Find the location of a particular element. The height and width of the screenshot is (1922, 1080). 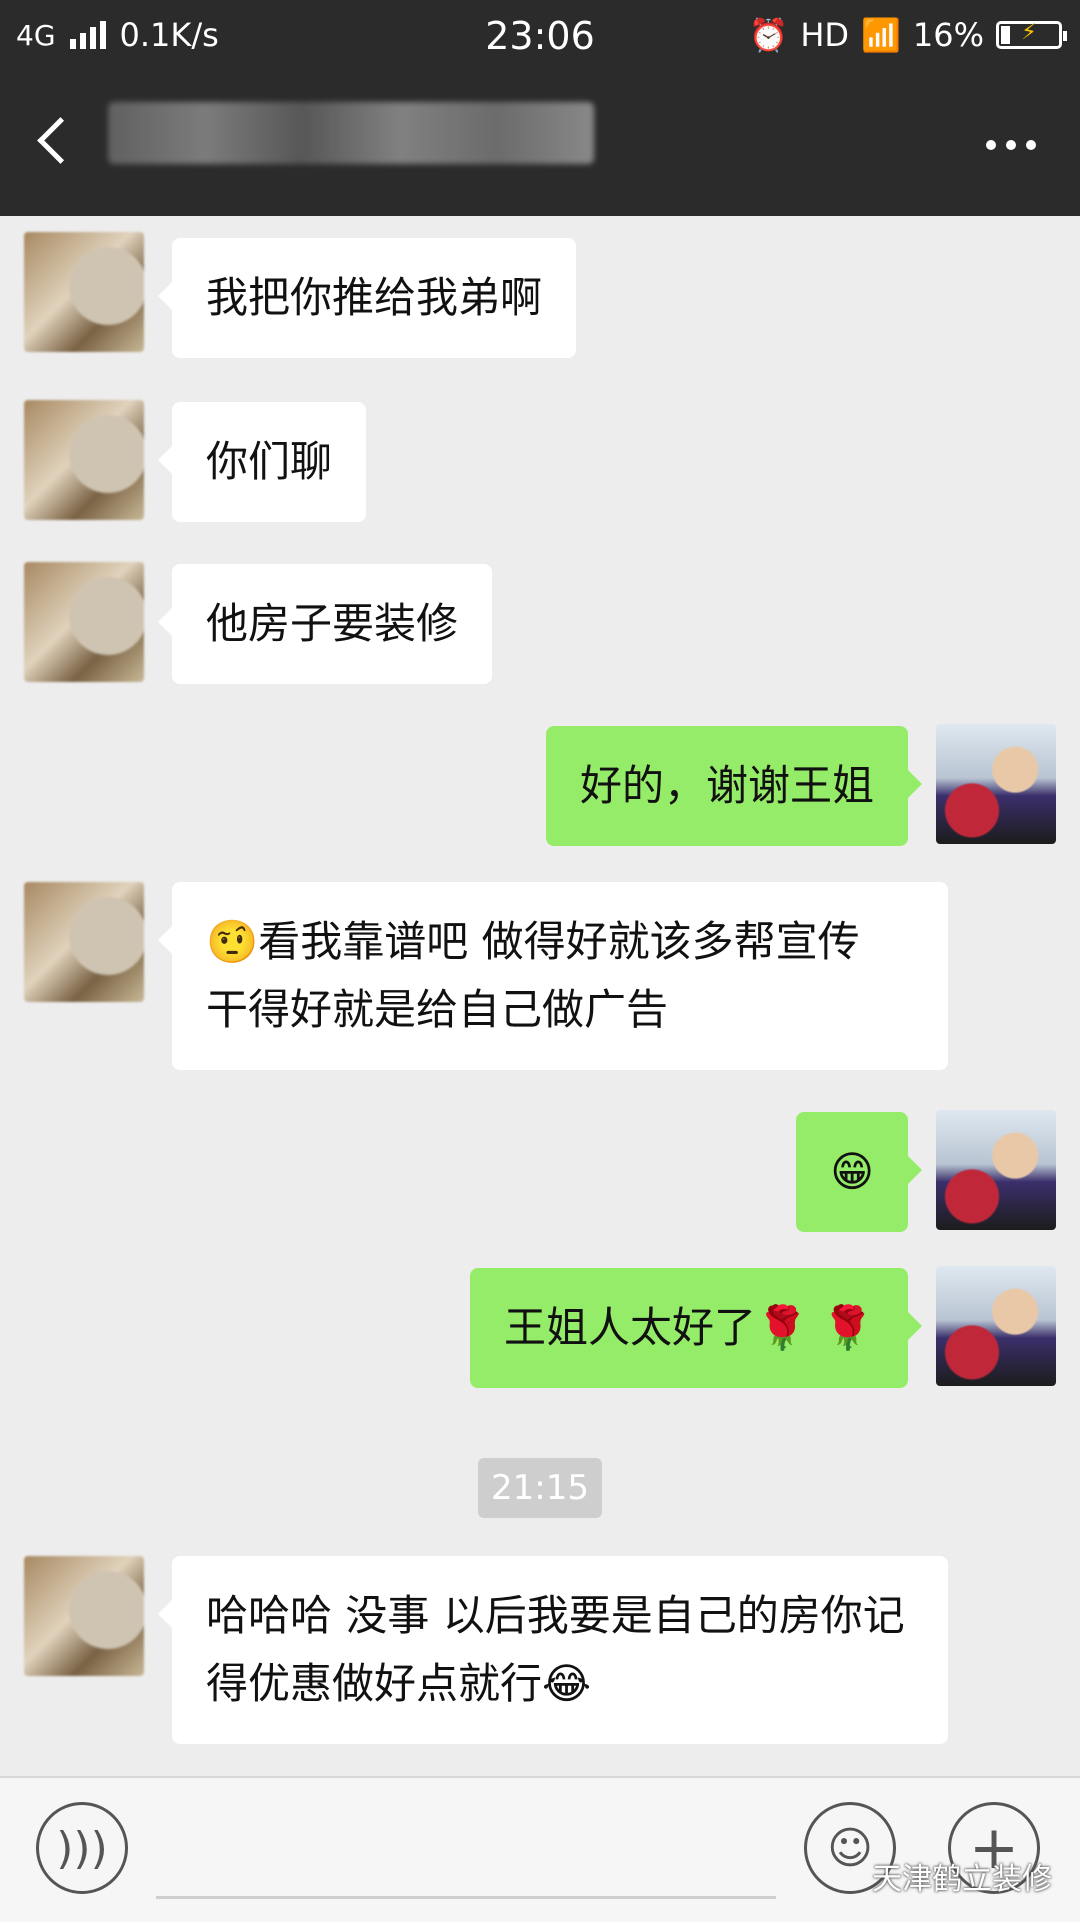

message-bubble-incoming: 哈哈哈 没事 以后我要是自己的房你记得优惠做好点就行😂 is located at coordinates (553, 1650).